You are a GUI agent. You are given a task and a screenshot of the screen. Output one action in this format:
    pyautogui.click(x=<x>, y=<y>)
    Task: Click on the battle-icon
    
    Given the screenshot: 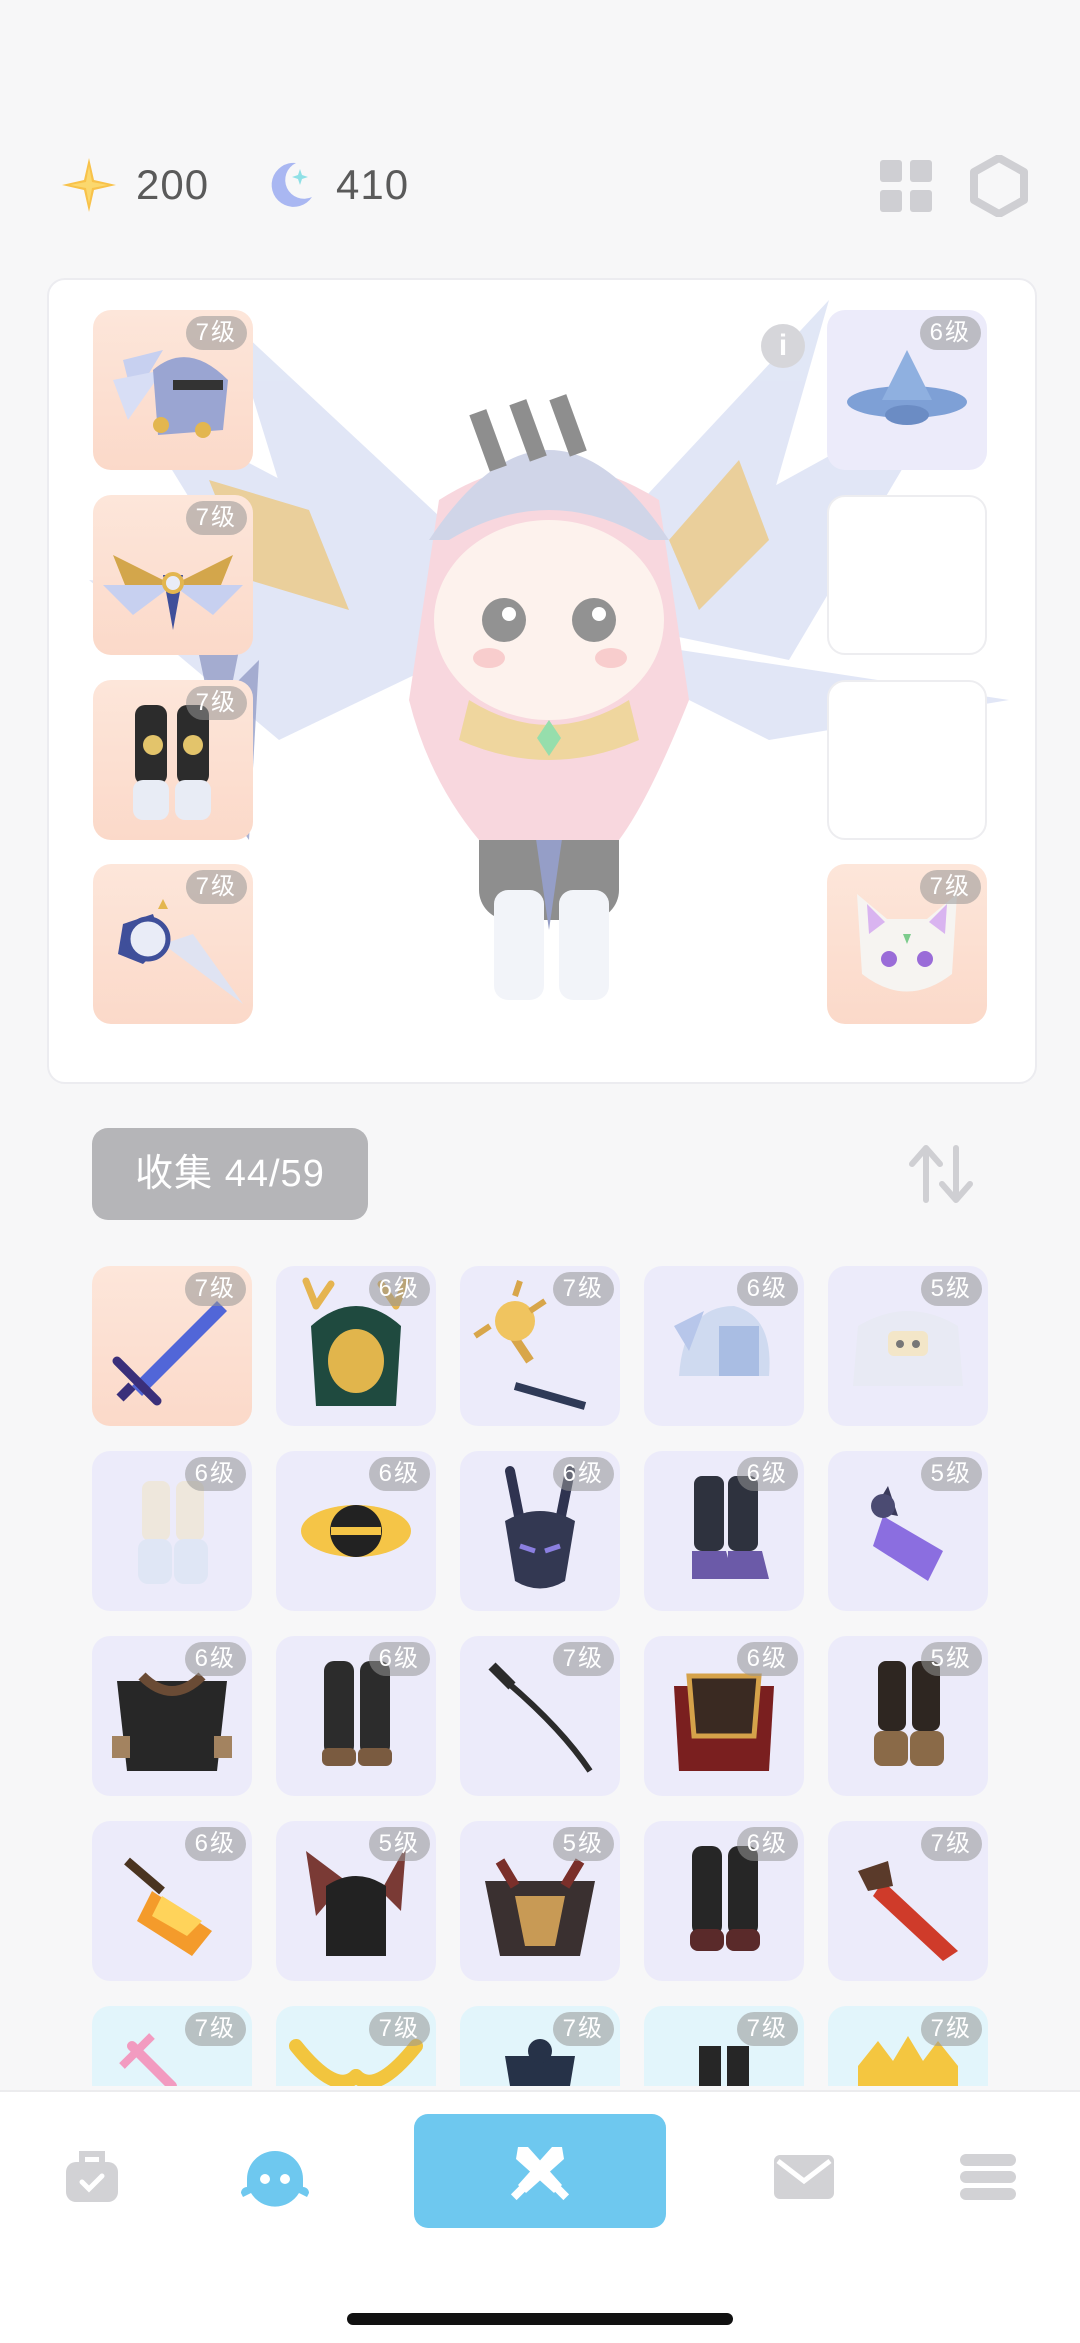 What is the action you would take?
    pyautogui.click(x=540, y=2174)
    